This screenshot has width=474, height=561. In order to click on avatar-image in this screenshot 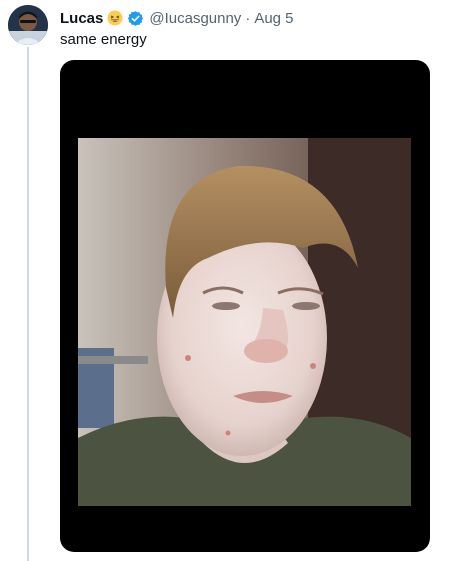, I will do `click(28, 25)`.